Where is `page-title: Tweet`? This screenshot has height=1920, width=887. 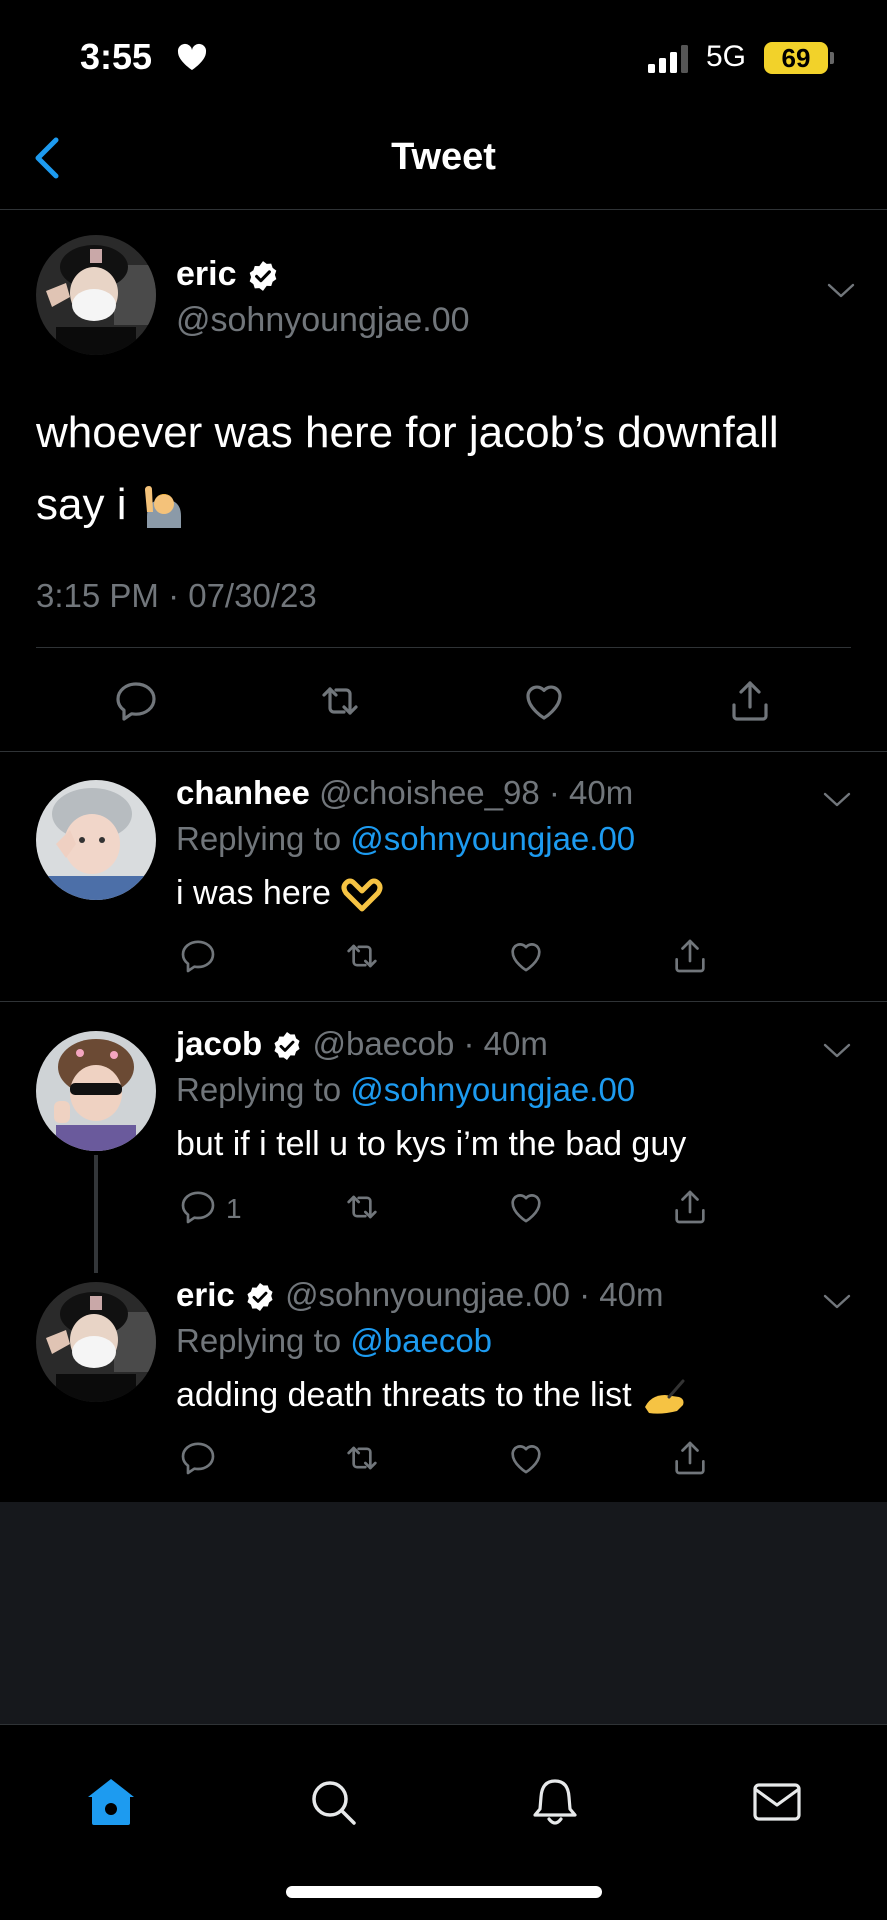 page-title: Tweet is located at coordinates (443, 157).